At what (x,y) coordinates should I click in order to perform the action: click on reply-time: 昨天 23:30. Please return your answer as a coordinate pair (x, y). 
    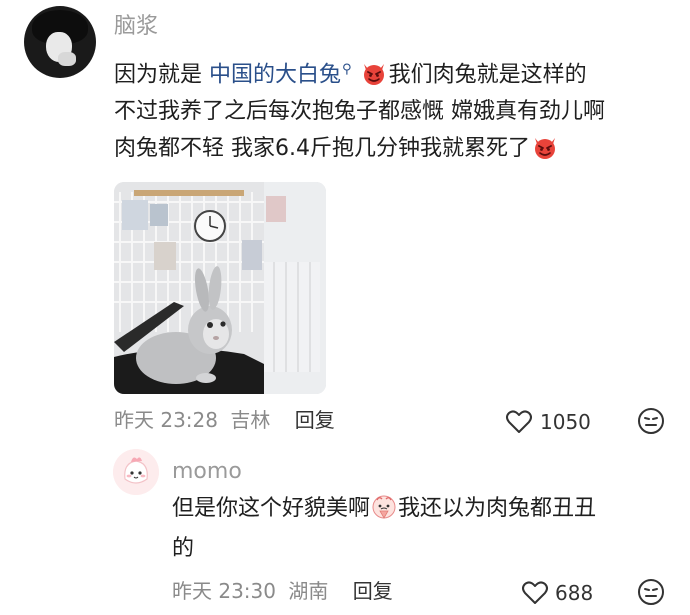
    Looking at the image, I should click on (224, 591).